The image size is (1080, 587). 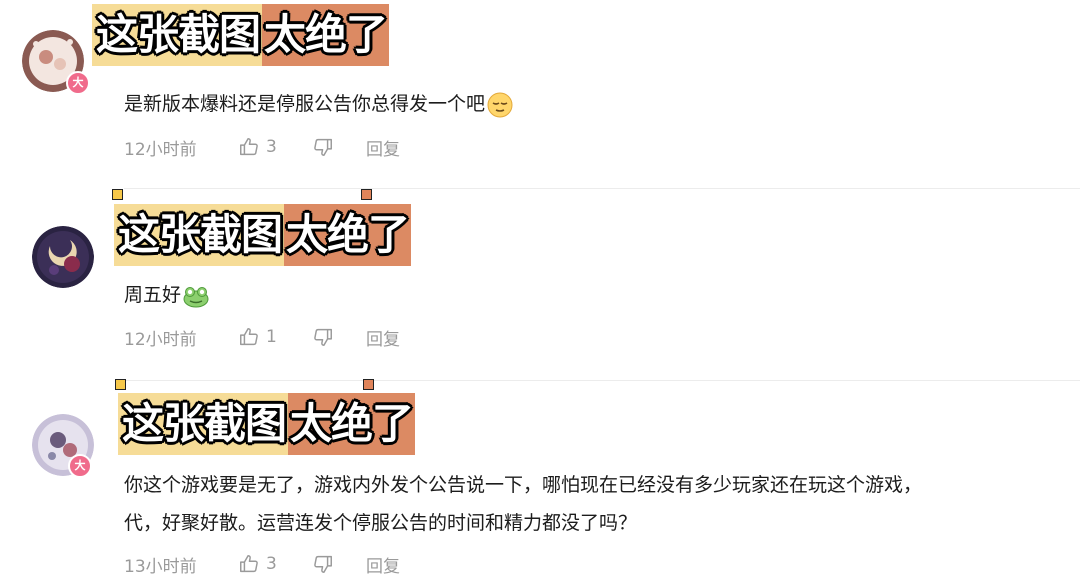 I want to click on avatar-image, so click(x=63, y=257).